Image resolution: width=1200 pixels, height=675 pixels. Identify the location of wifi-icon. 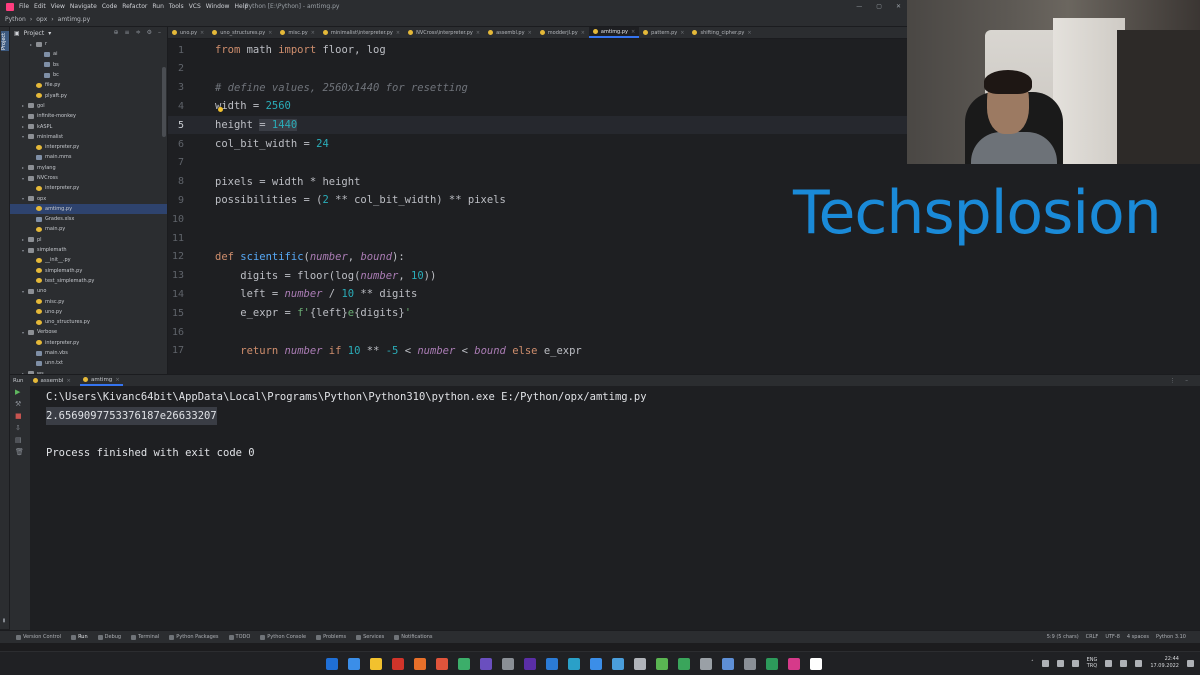
(1109, 663).